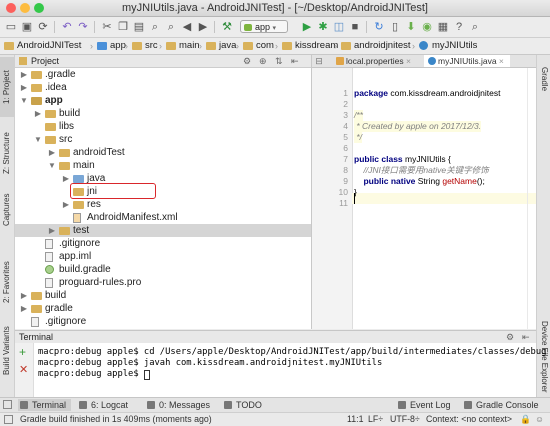  What do you see at coordinates (374, 61) in the screenshot?
I see `editor-tab-local-properties: local.properties ×` at bounding box center [374, 61].